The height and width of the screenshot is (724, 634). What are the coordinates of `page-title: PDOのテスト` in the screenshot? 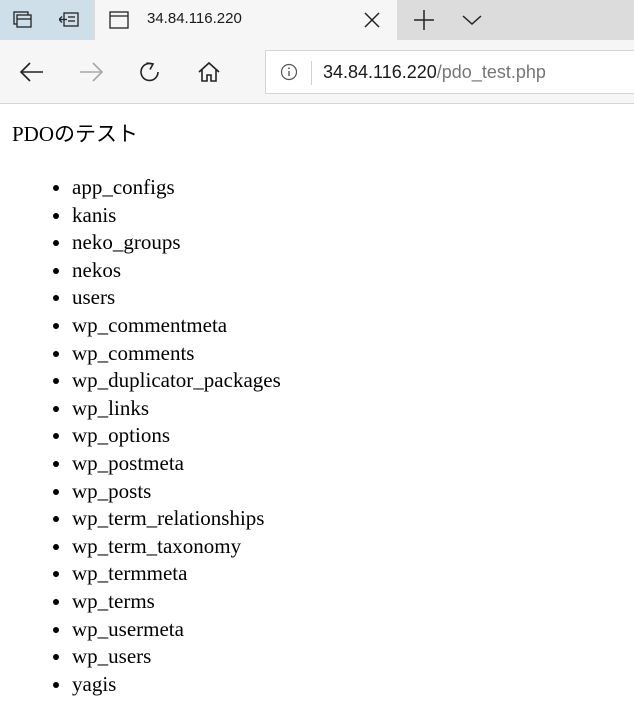 It's located at (75, 134).